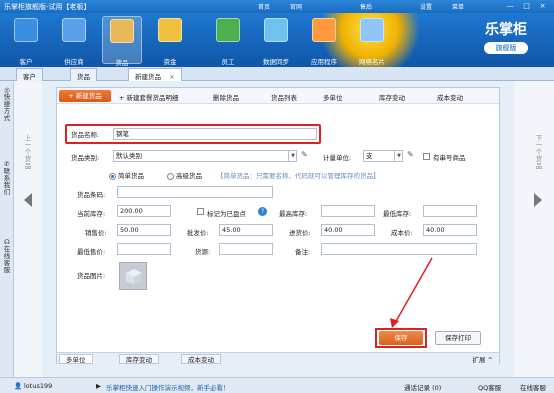  What do you see at coordinates (246, 230) in the screenshot?
I see `wholesale-price-input: 45.00` at bounding box center [246, 230].